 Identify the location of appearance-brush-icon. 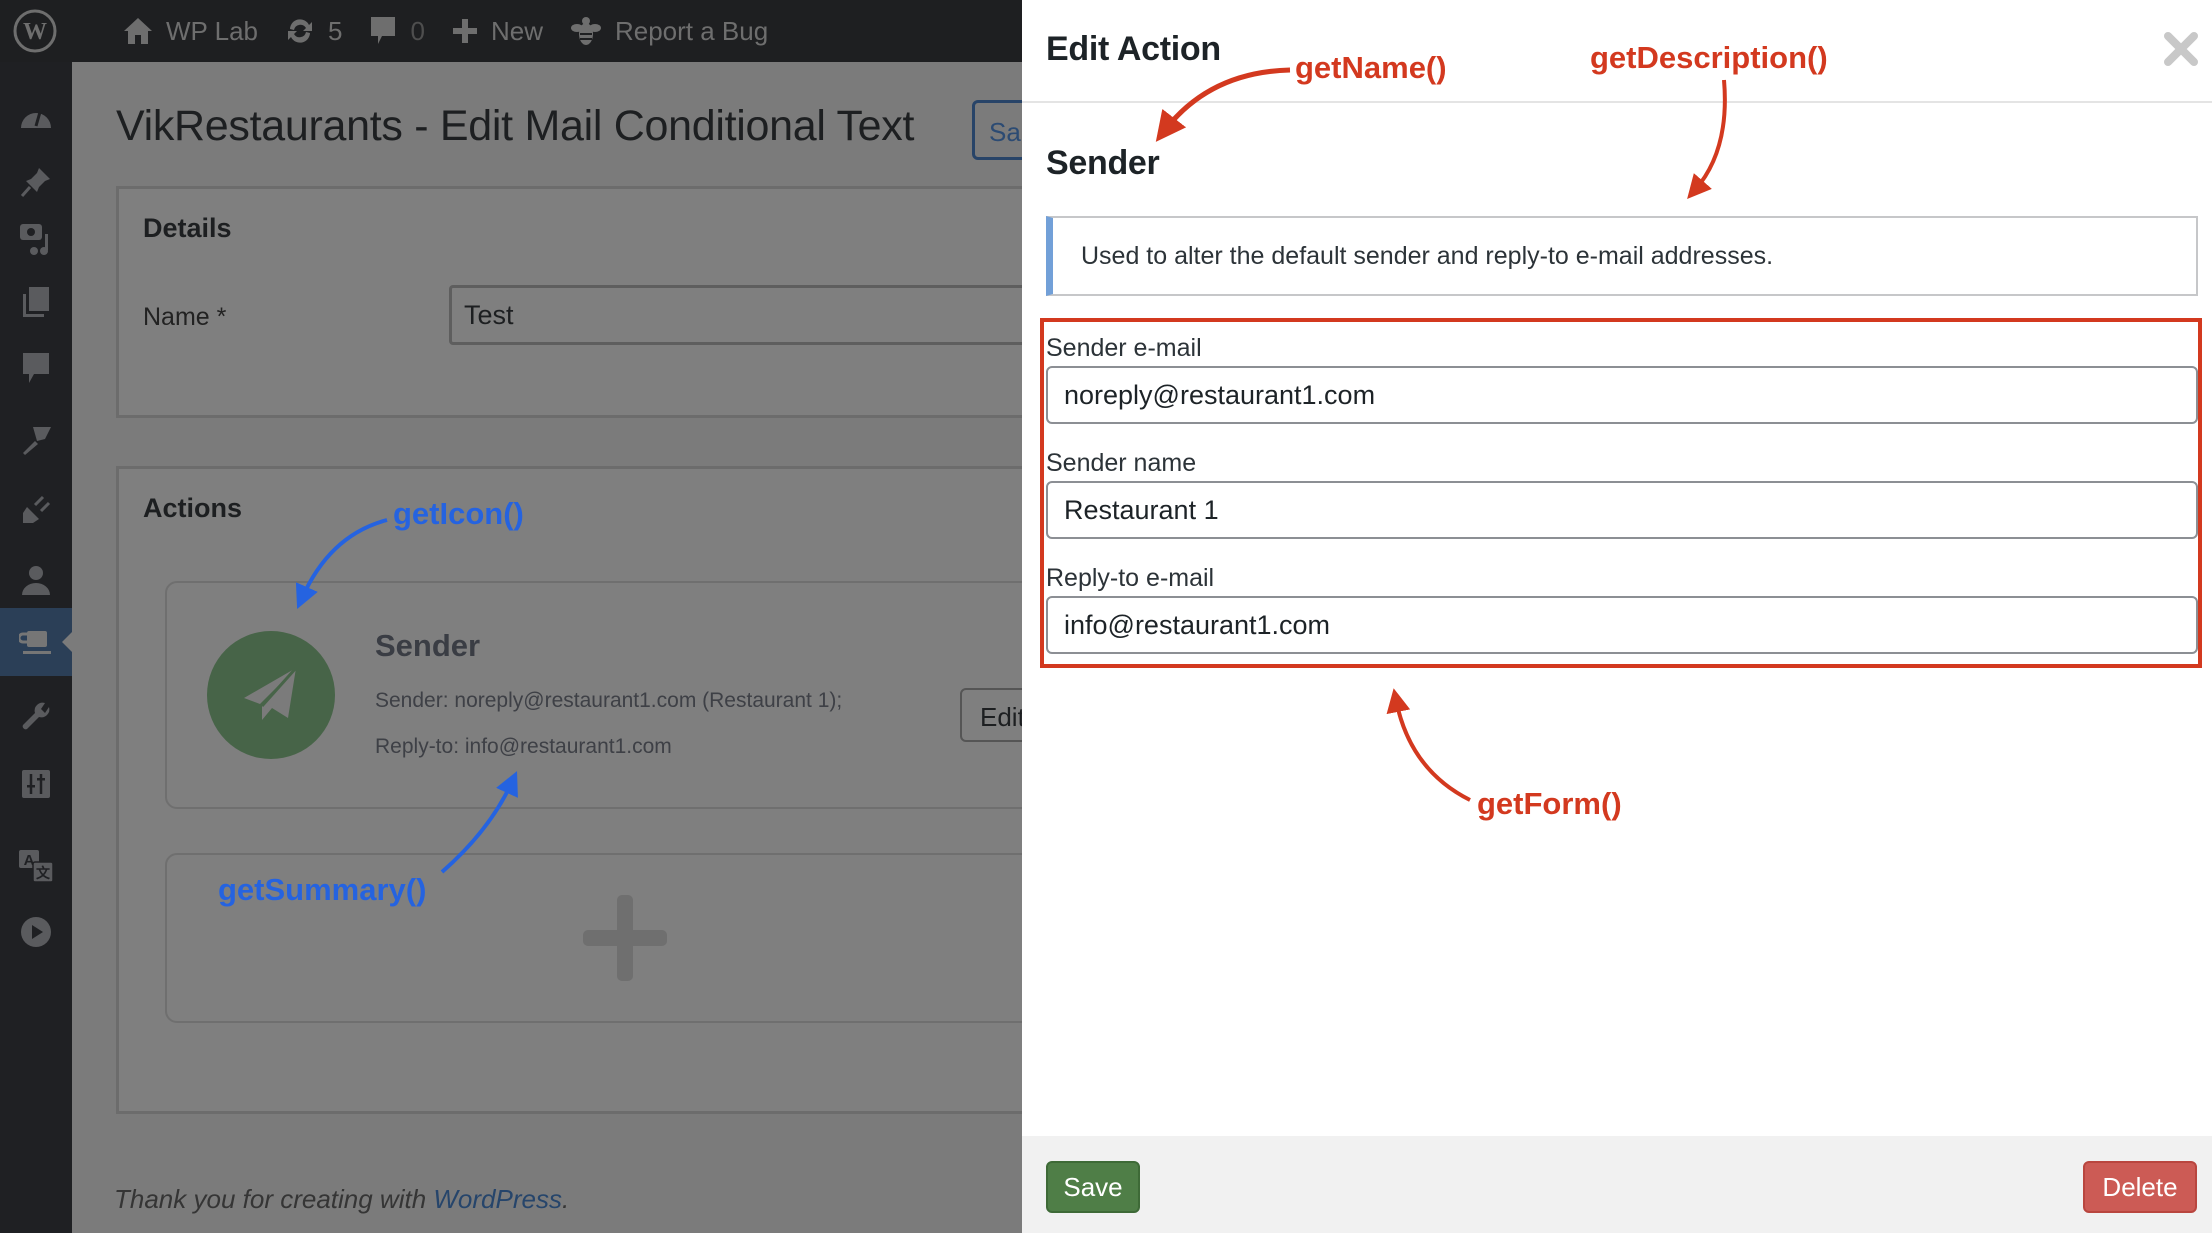
(37, 441).